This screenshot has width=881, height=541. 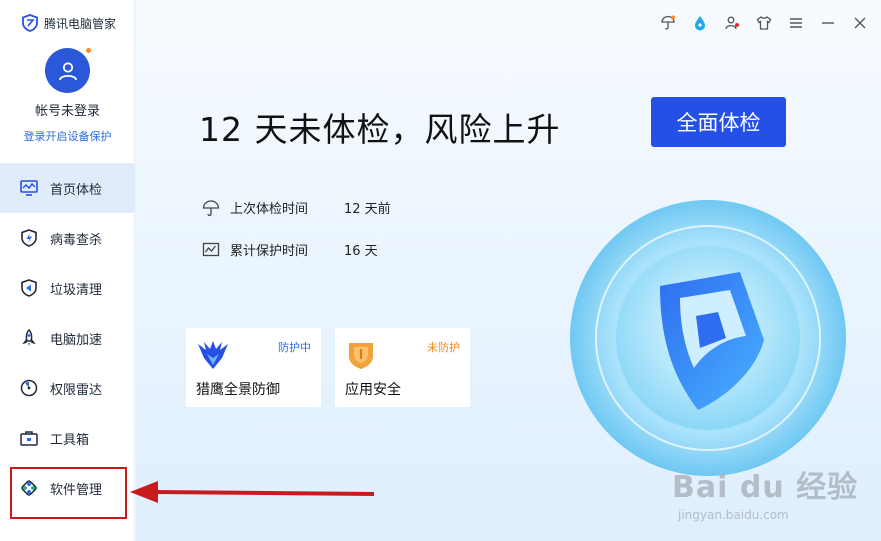 What do you see at coordinates (361, 251) in the screenshot?
I see `protection-time-value: 16 天` at bounding box center [361, 251].